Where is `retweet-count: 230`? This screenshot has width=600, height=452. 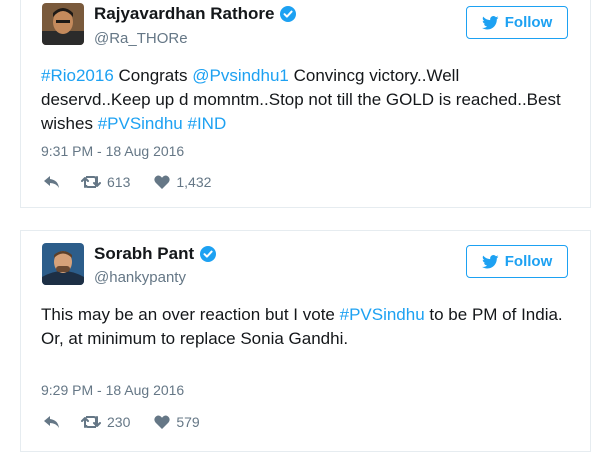
retweet-count: 230 is located at coordinates (119, 422).